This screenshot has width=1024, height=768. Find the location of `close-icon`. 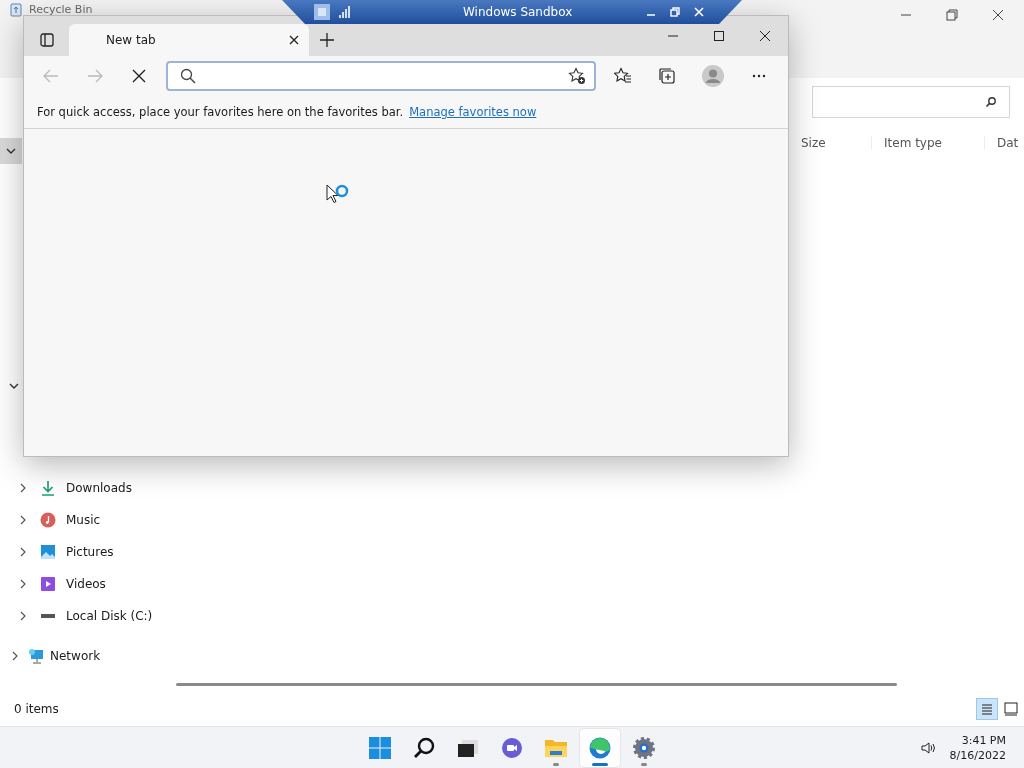

close-icon is located at coordinates (294, 40).